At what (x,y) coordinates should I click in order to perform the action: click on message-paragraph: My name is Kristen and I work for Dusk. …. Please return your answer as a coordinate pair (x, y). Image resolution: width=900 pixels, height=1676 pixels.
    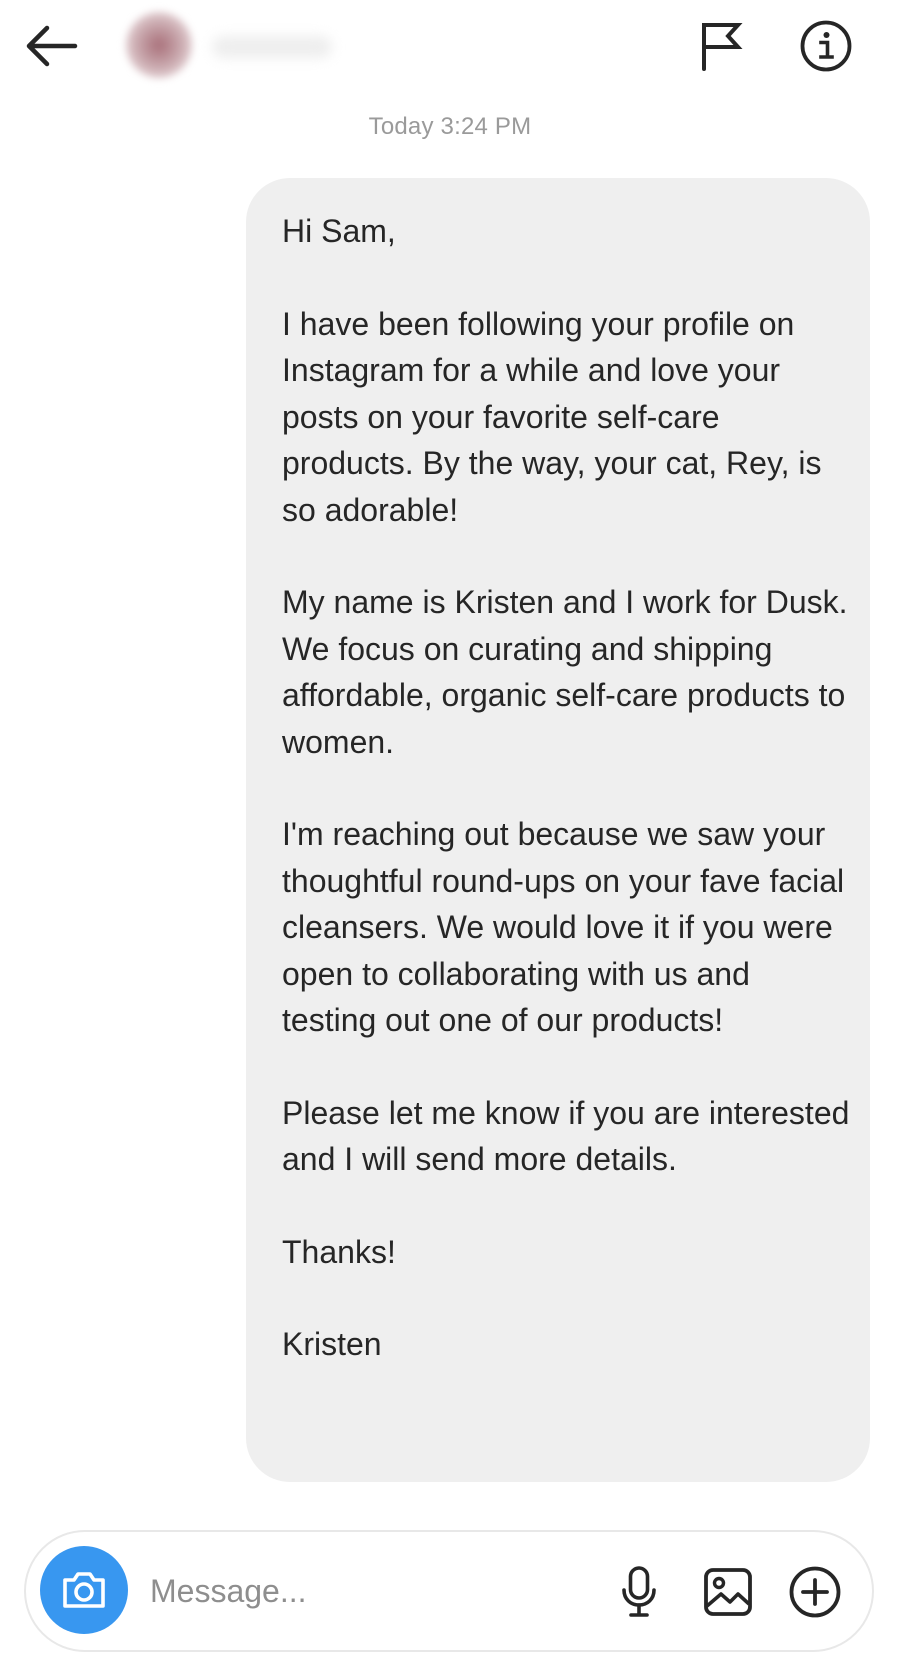
    Looking at the image, I should click on (565, 672).